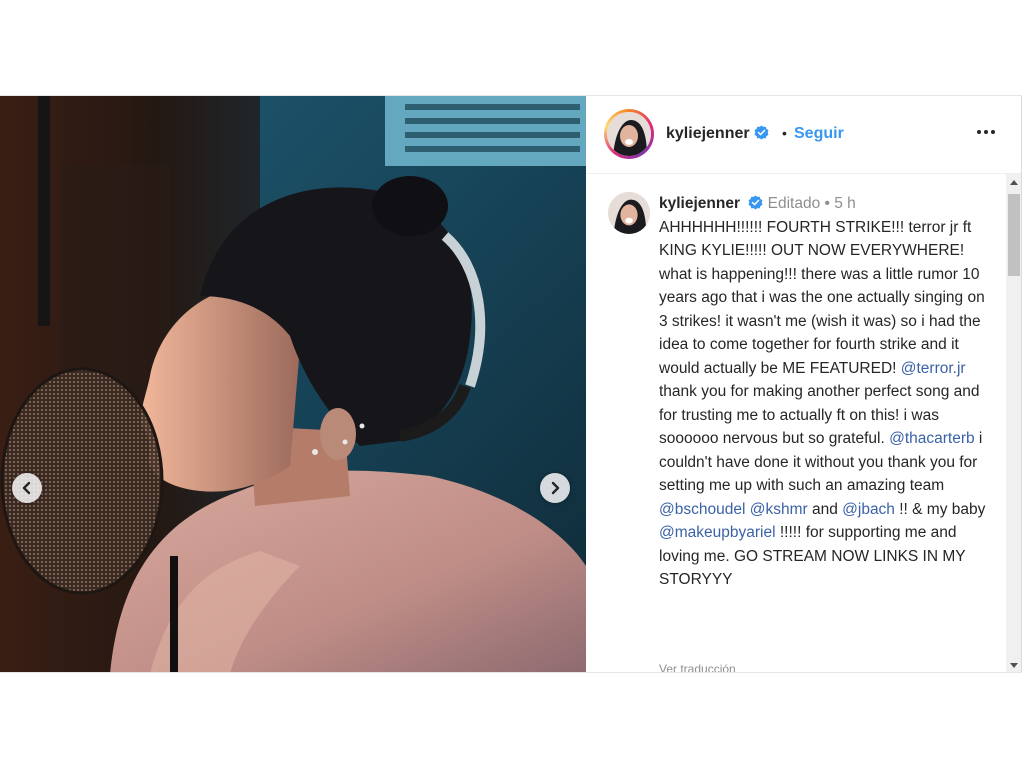 The width and height of the screenshot is (1024, 768). What do you see at coordinates (1014, 235) in the screenshot?
I see `scrollbar-thumb` at bounding box center [1014, 235].